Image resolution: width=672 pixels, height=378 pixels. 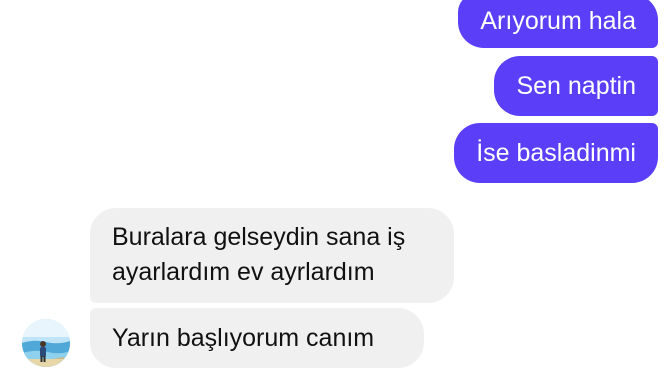 I want to click on outgoing-message-bubble: Sen naptin, so click(x=576, y=86).